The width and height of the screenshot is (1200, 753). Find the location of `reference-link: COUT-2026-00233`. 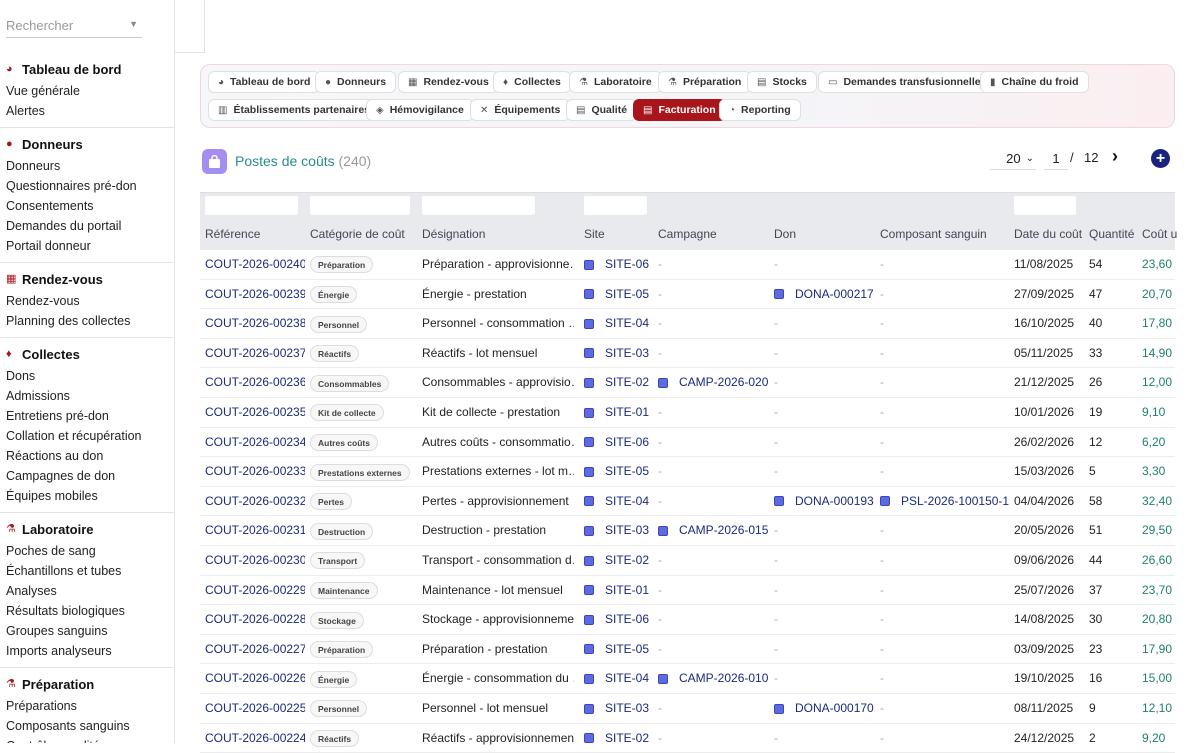

reference-link: COUT-2026-00233 is located at coordinates (255, 471).